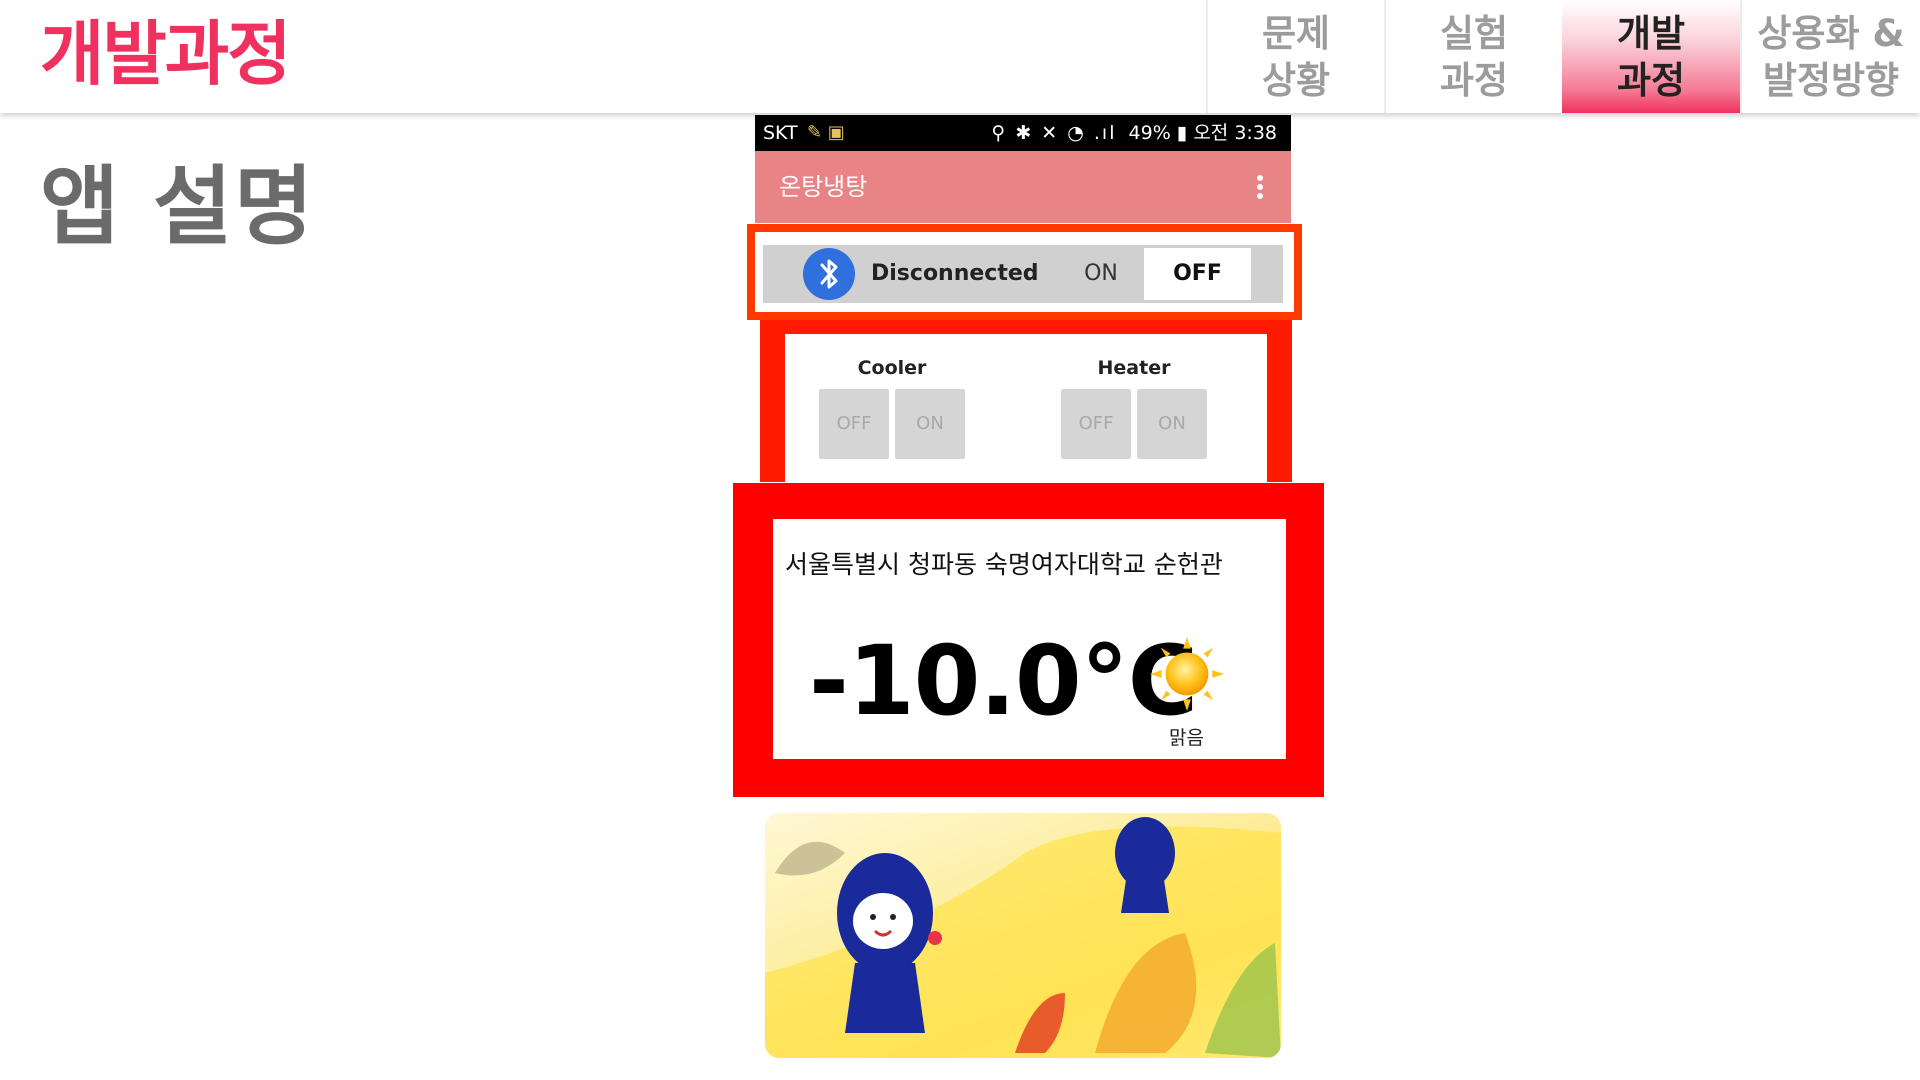  I want to click on app-title: 온탕냉탕, so click(823, 187).